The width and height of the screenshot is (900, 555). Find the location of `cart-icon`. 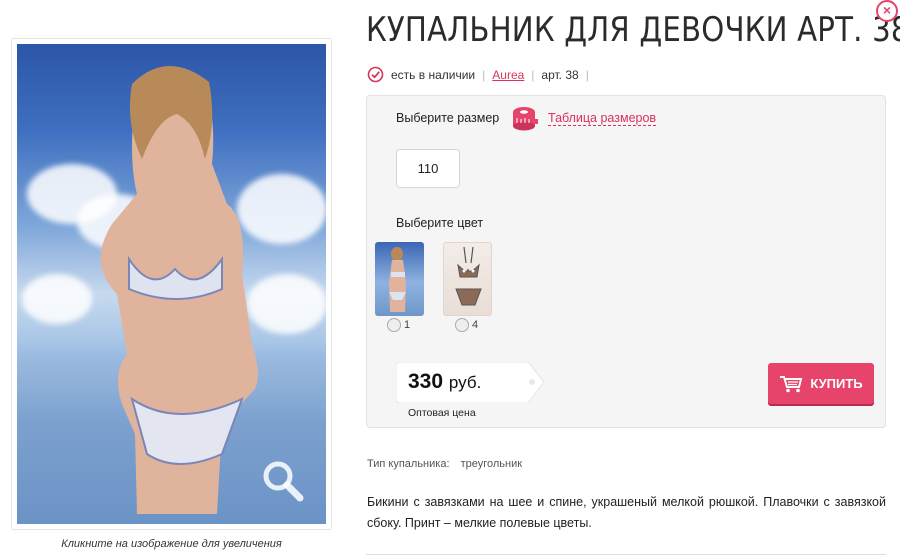

cart-icon is located at coordinates (791, 383).